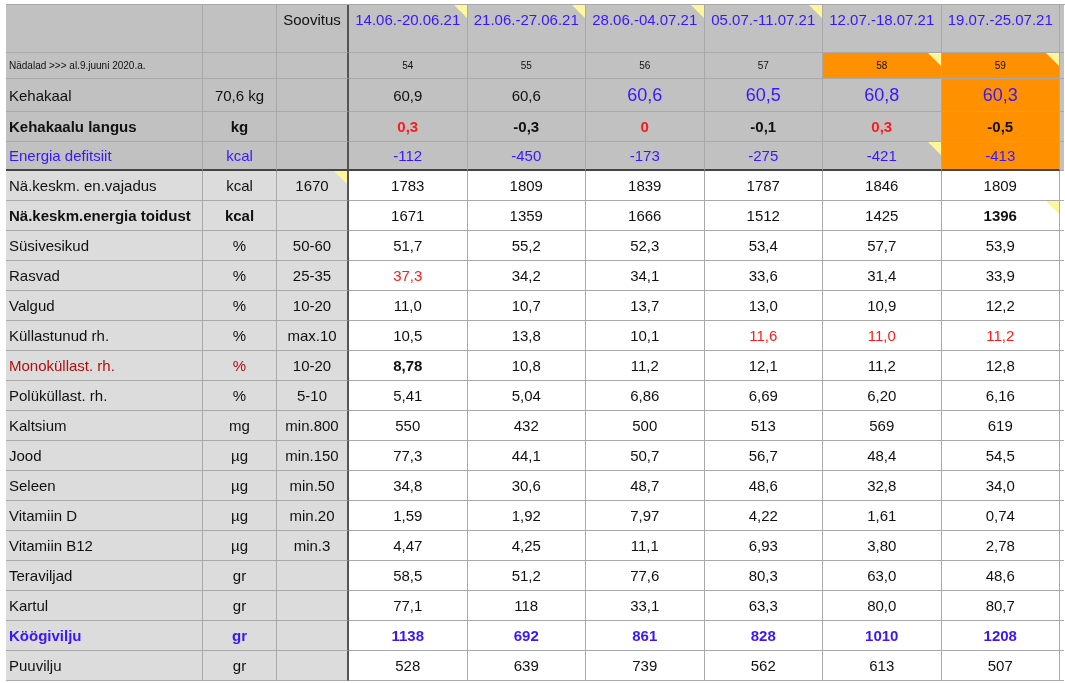 The width and height of the screenshot is (1065, 683). Describe the element at coordinates (1000, 306) in the screenshot. I see `table-cell: 12,2` at that location.